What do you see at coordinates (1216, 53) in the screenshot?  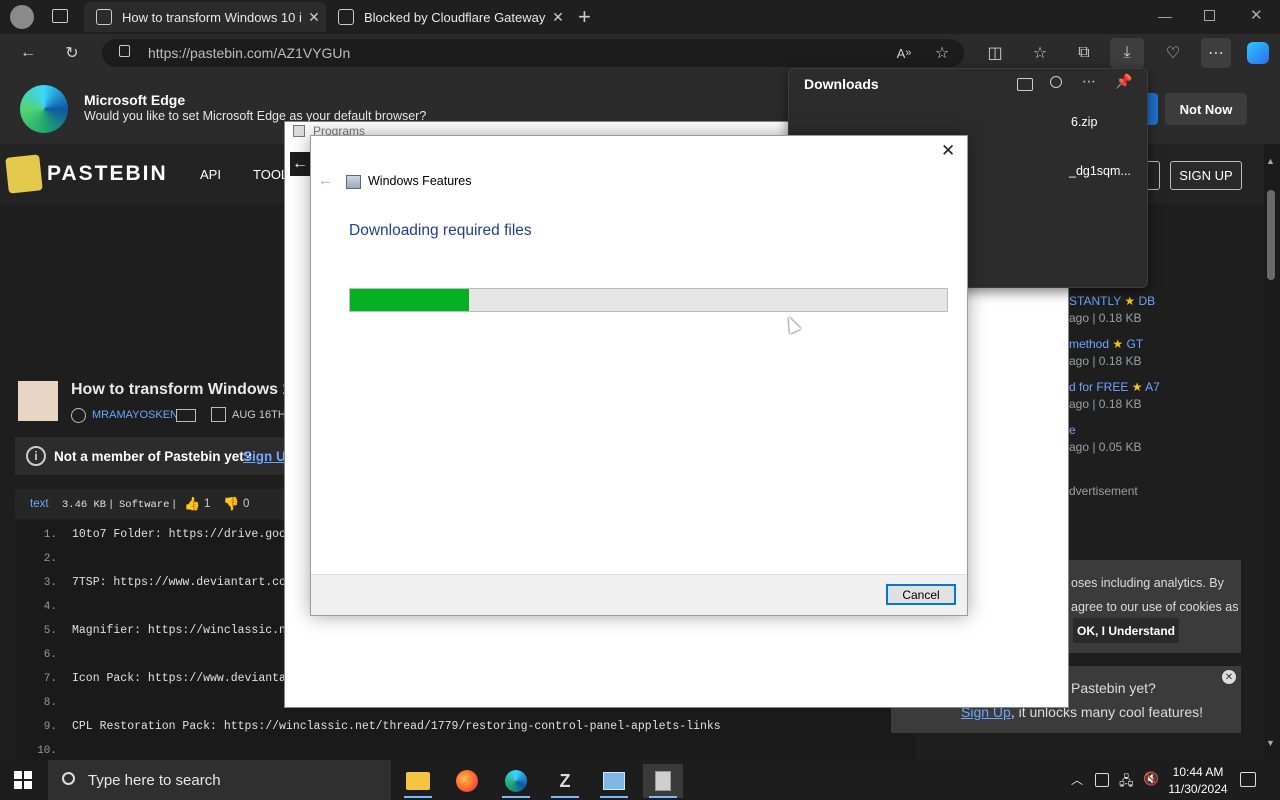 I see `more-menu-icon: ⋯` at bounding box center [1216, 53].